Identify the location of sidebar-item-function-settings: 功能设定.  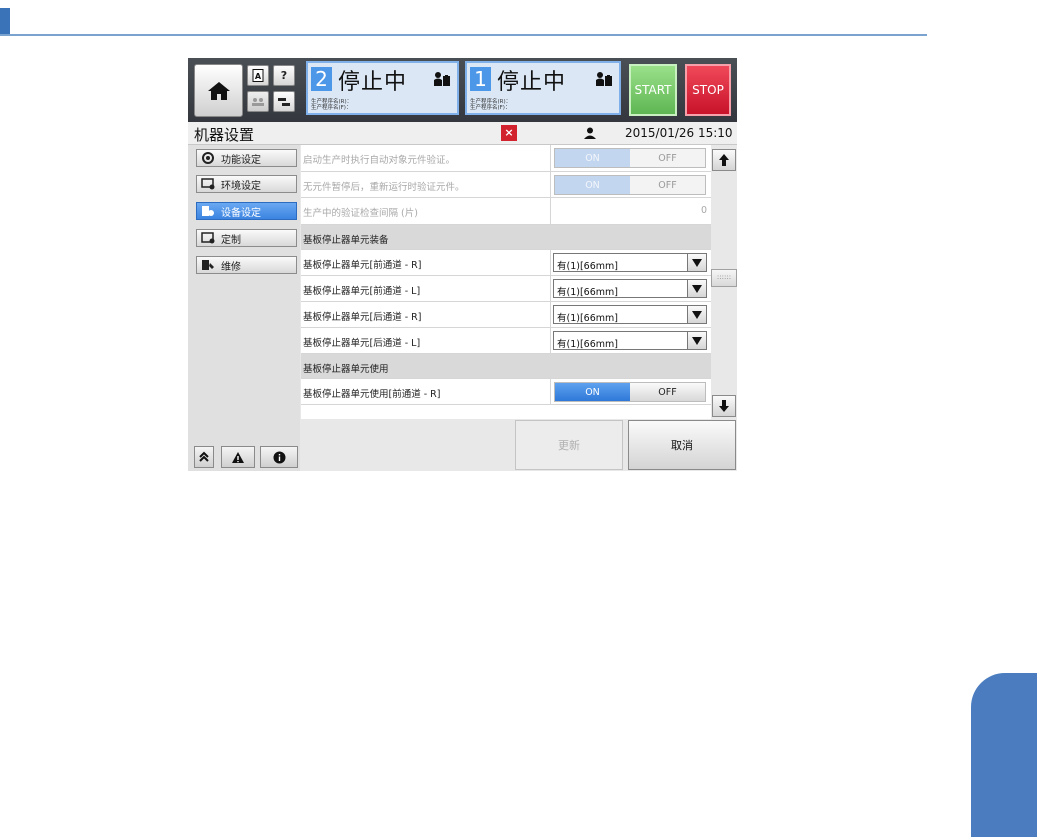
(246, 158).